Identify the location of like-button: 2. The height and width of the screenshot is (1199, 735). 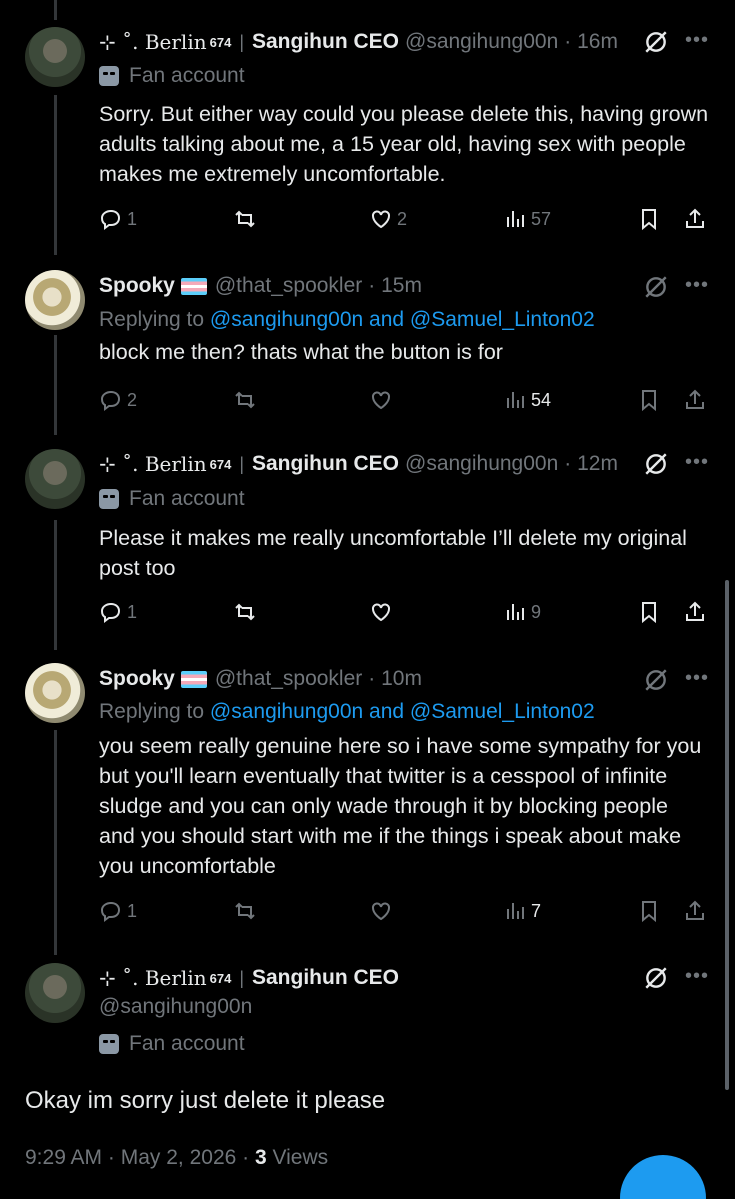
(388, 219).